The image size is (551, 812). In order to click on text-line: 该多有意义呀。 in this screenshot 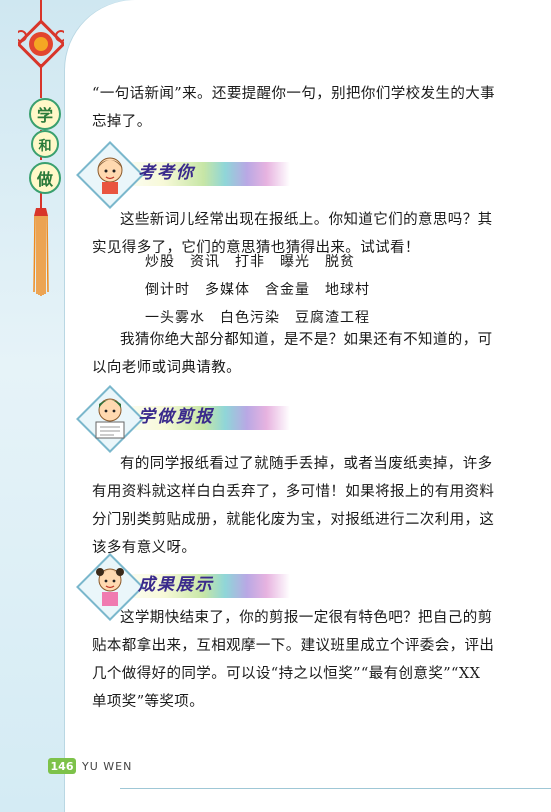, I will do `click(144, 548)`.